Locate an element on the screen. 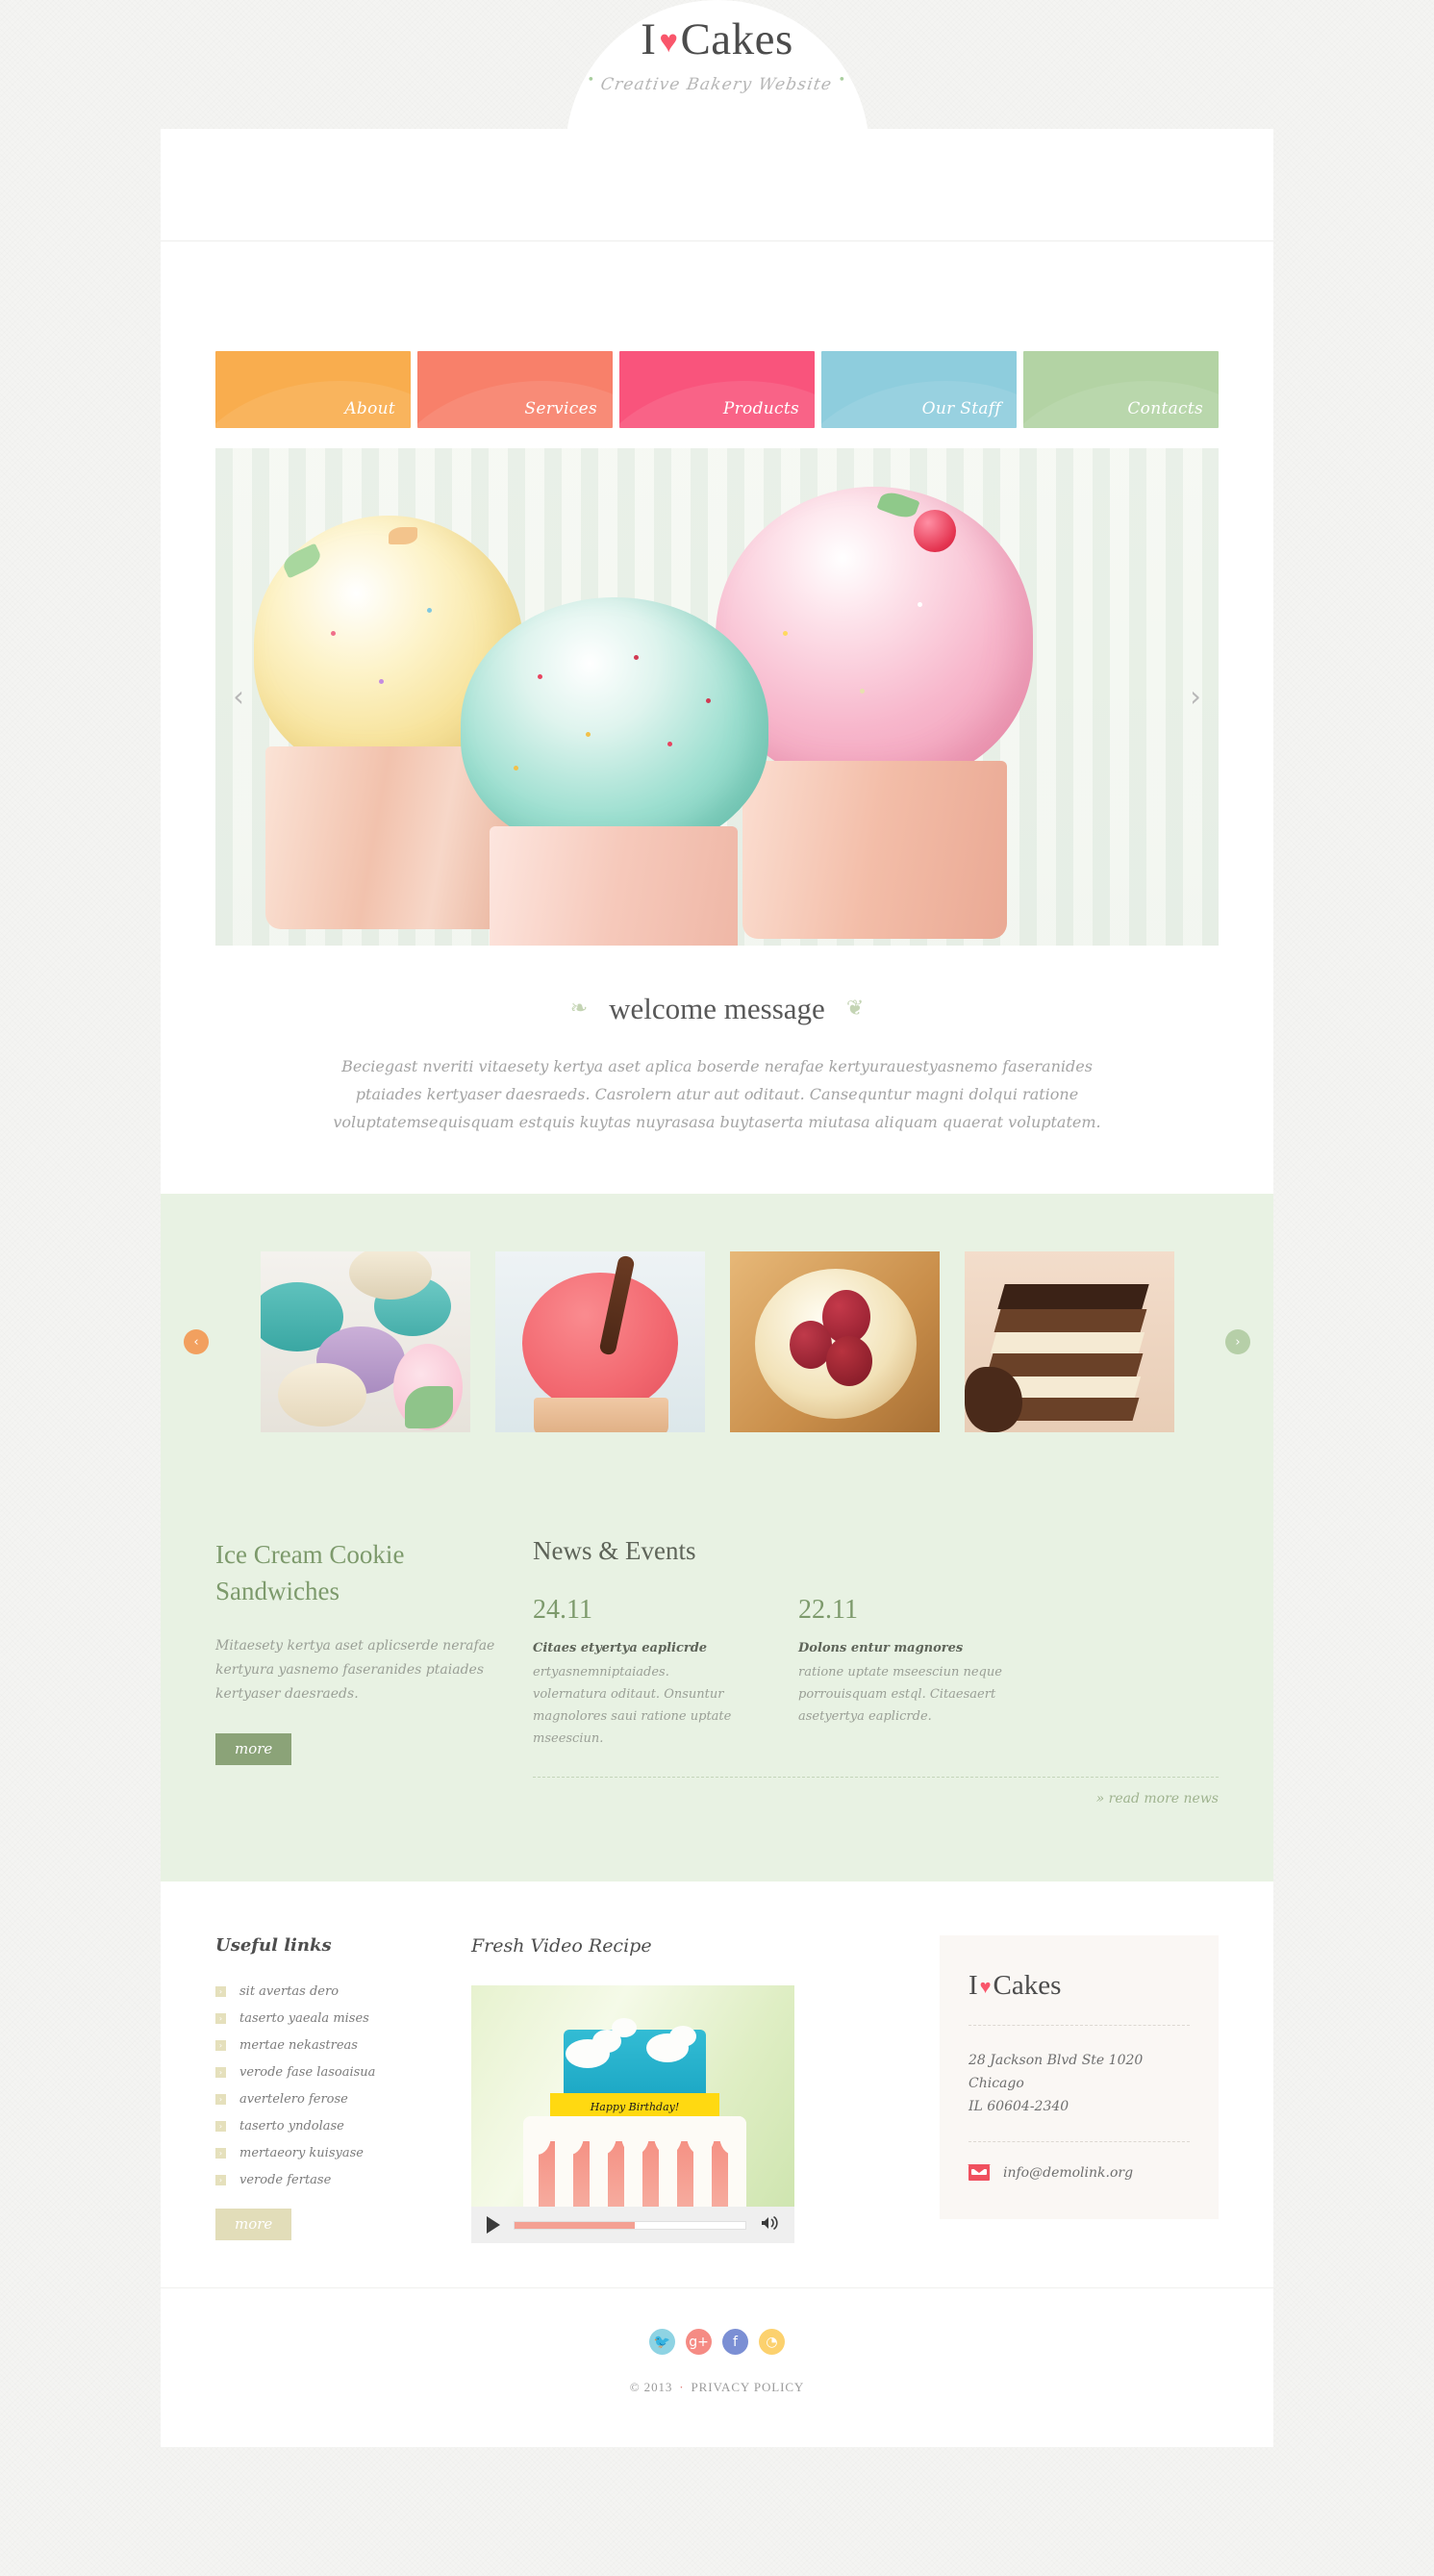  google-plus-icon: g+ is located at coordinates (699, 2342).